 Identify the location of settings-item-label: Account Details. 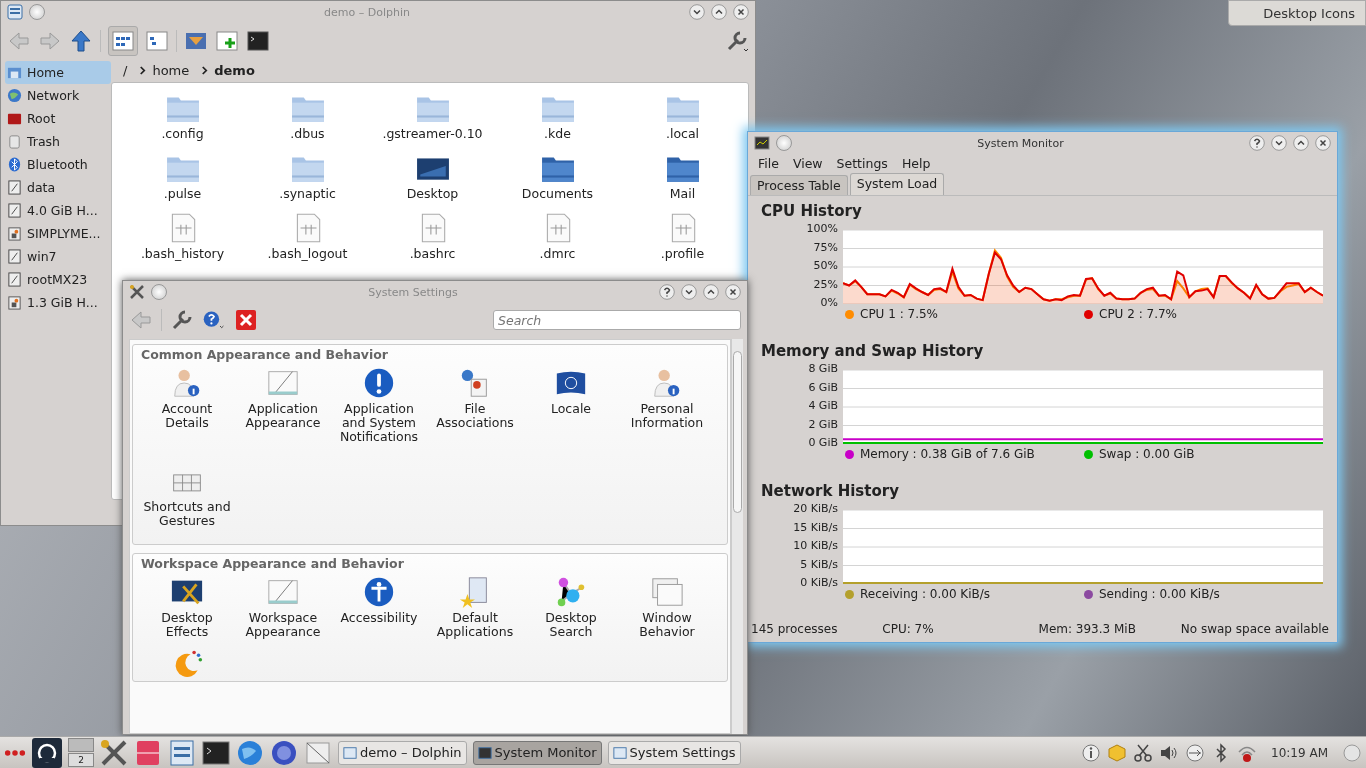
(187, 416).